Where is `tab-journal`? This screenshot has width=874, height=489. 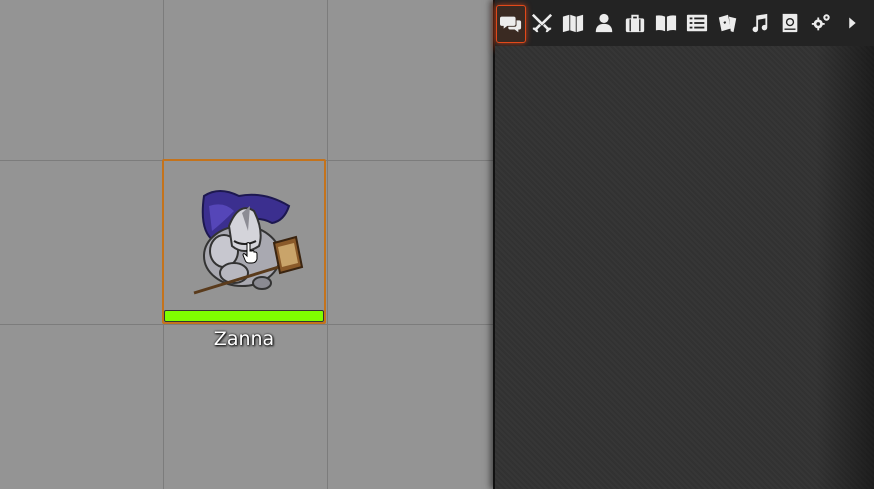
tab-journal is located at coordinates (666, 23).